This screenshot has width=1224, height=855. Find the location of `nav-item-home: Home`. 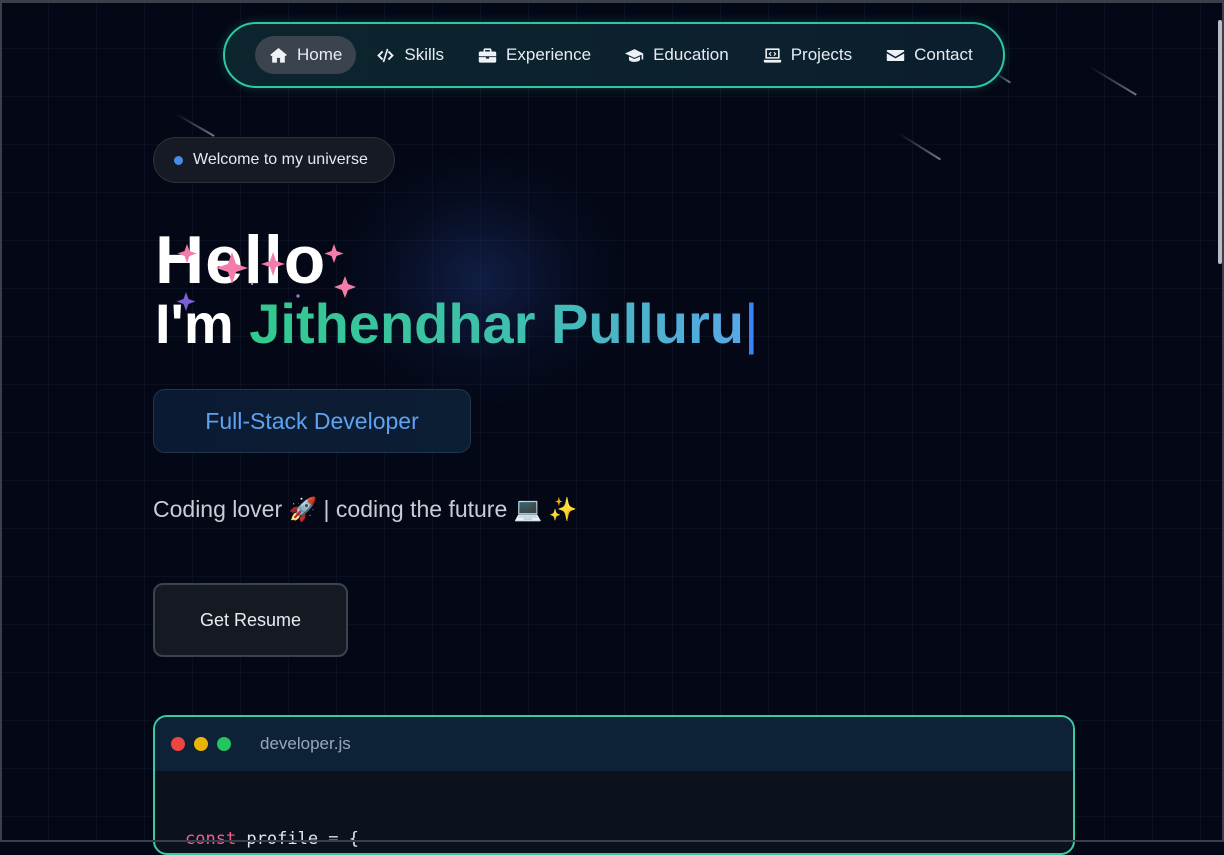

nav-item-home: Home is located at coordinates (306, 55).